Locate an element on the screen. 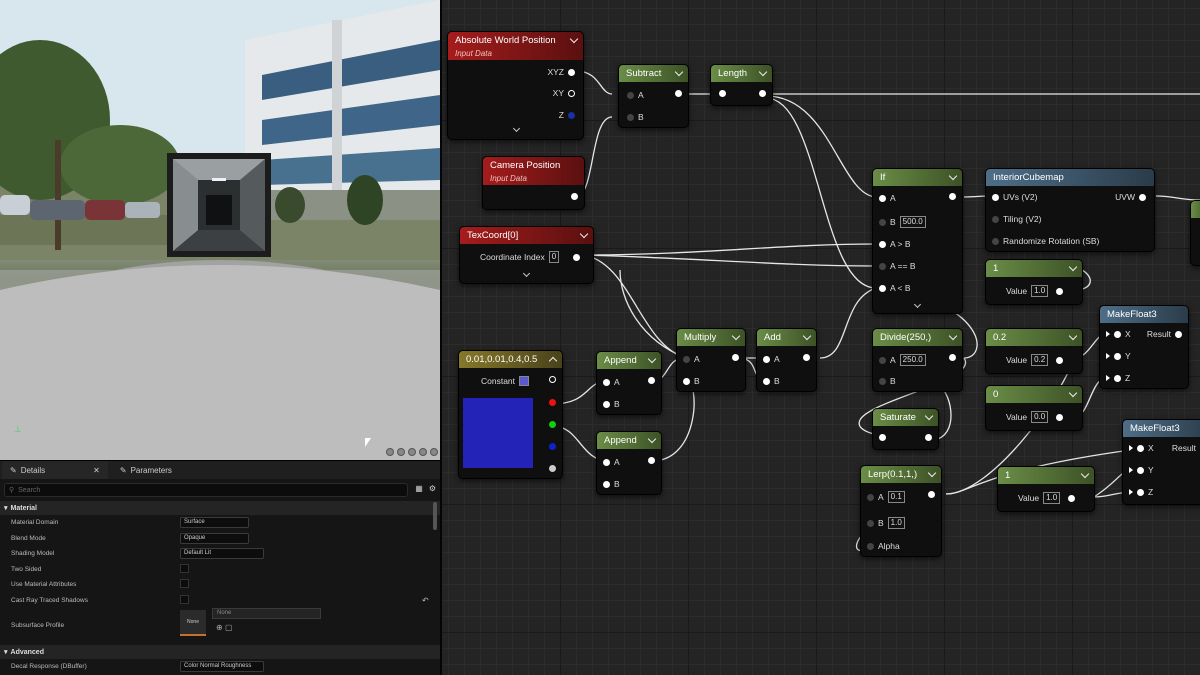  pin-g is located at coordinates (552, 424).